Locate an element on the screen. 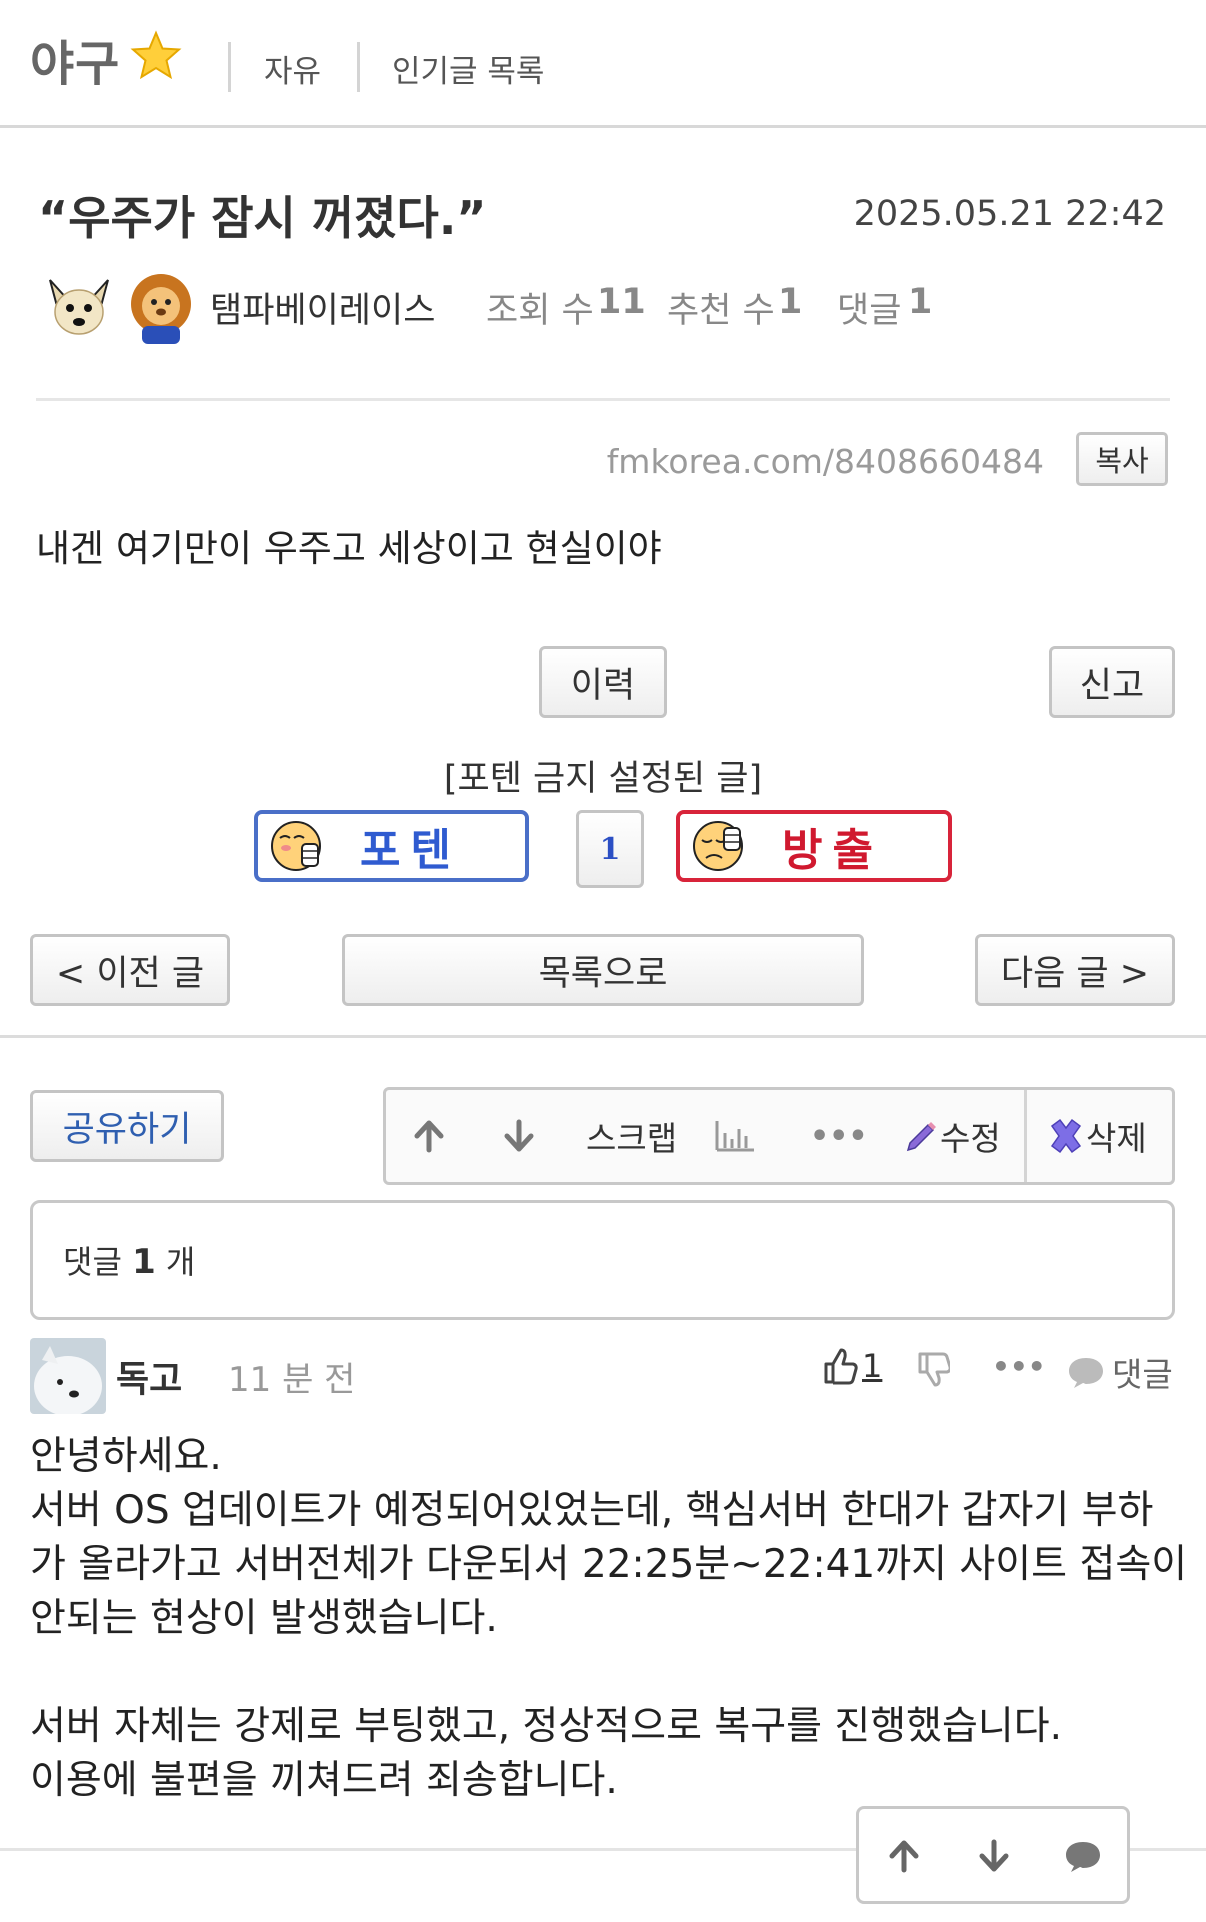  recommend-count: 1 is located at coordinates (790, 302).